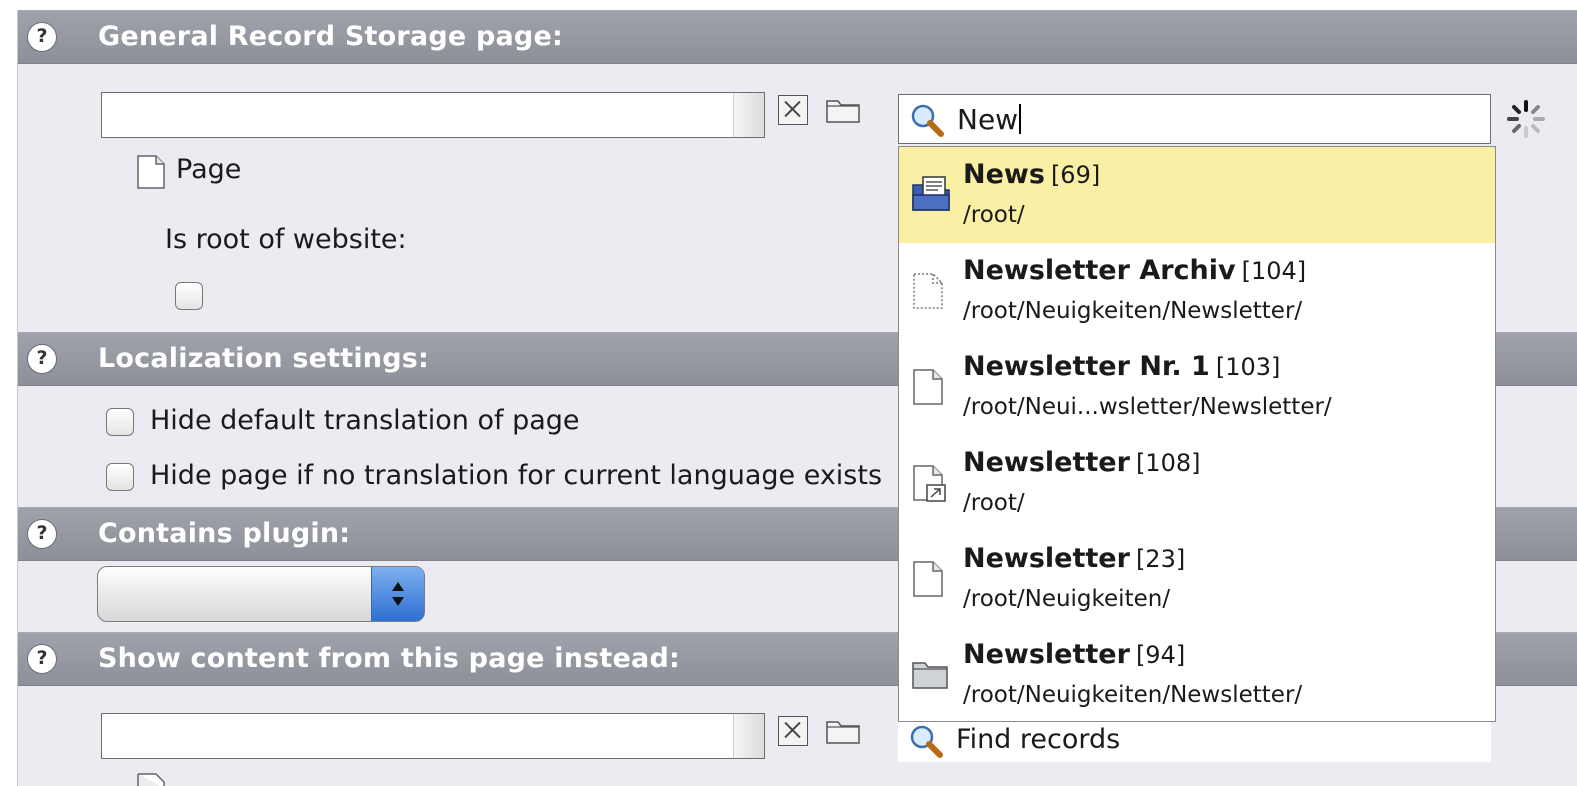  Describe the element at coordinates (1122, 366) in the screenshot. I see `result-title: Newsletter Nr. 1 [103]` at that location.